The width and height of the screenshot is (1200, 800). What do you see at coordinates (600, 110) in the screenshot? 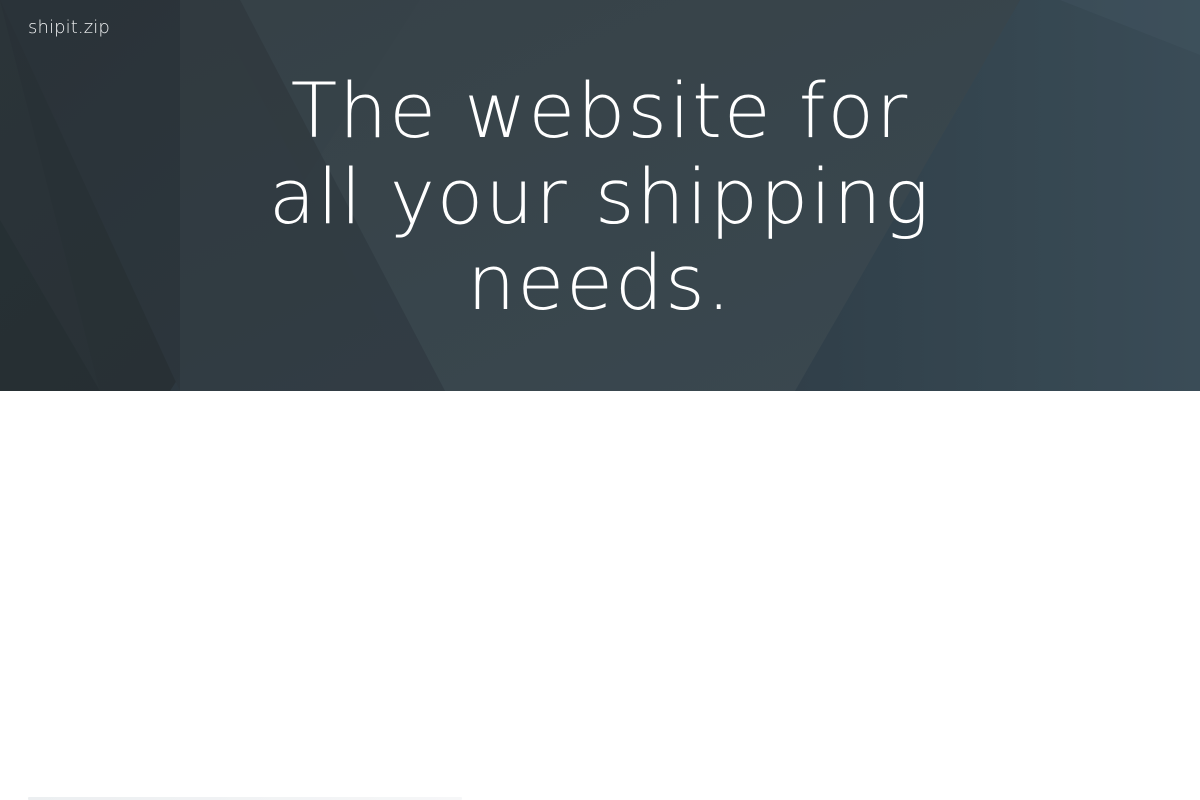
I see `hero-headline-line: The website for` at bounding box center [600, 110].